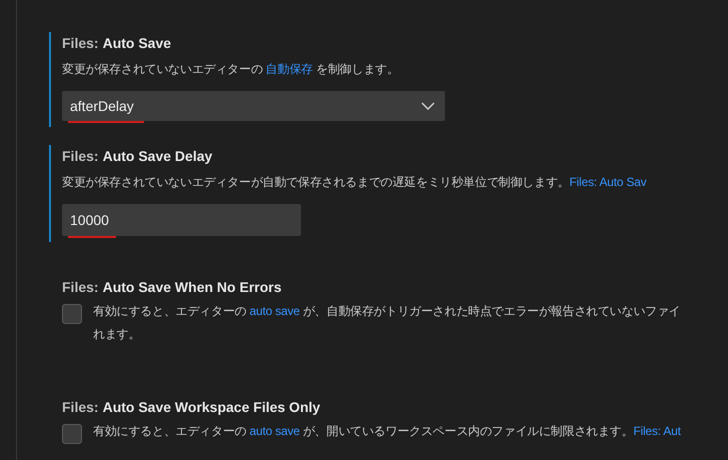 Image resolution: width=728 pixels, height=460 pixels. I want to click on description-text: が、自動保存がトリガーされた時点でエラーが報告されていないファイ, so click(491, 311).